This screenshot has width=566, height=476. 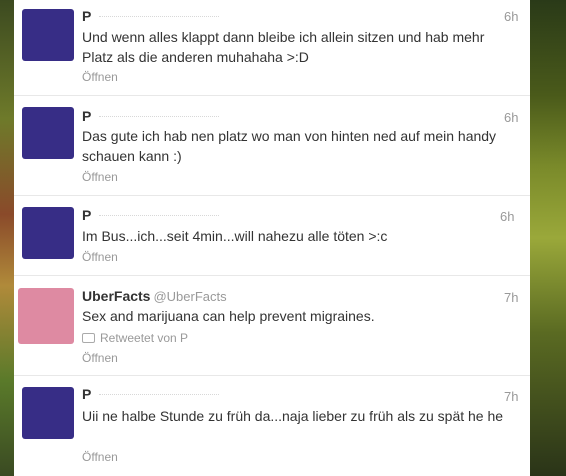 I want to click on retweet-label: Retweetet von P, so click(x=144, y=338).